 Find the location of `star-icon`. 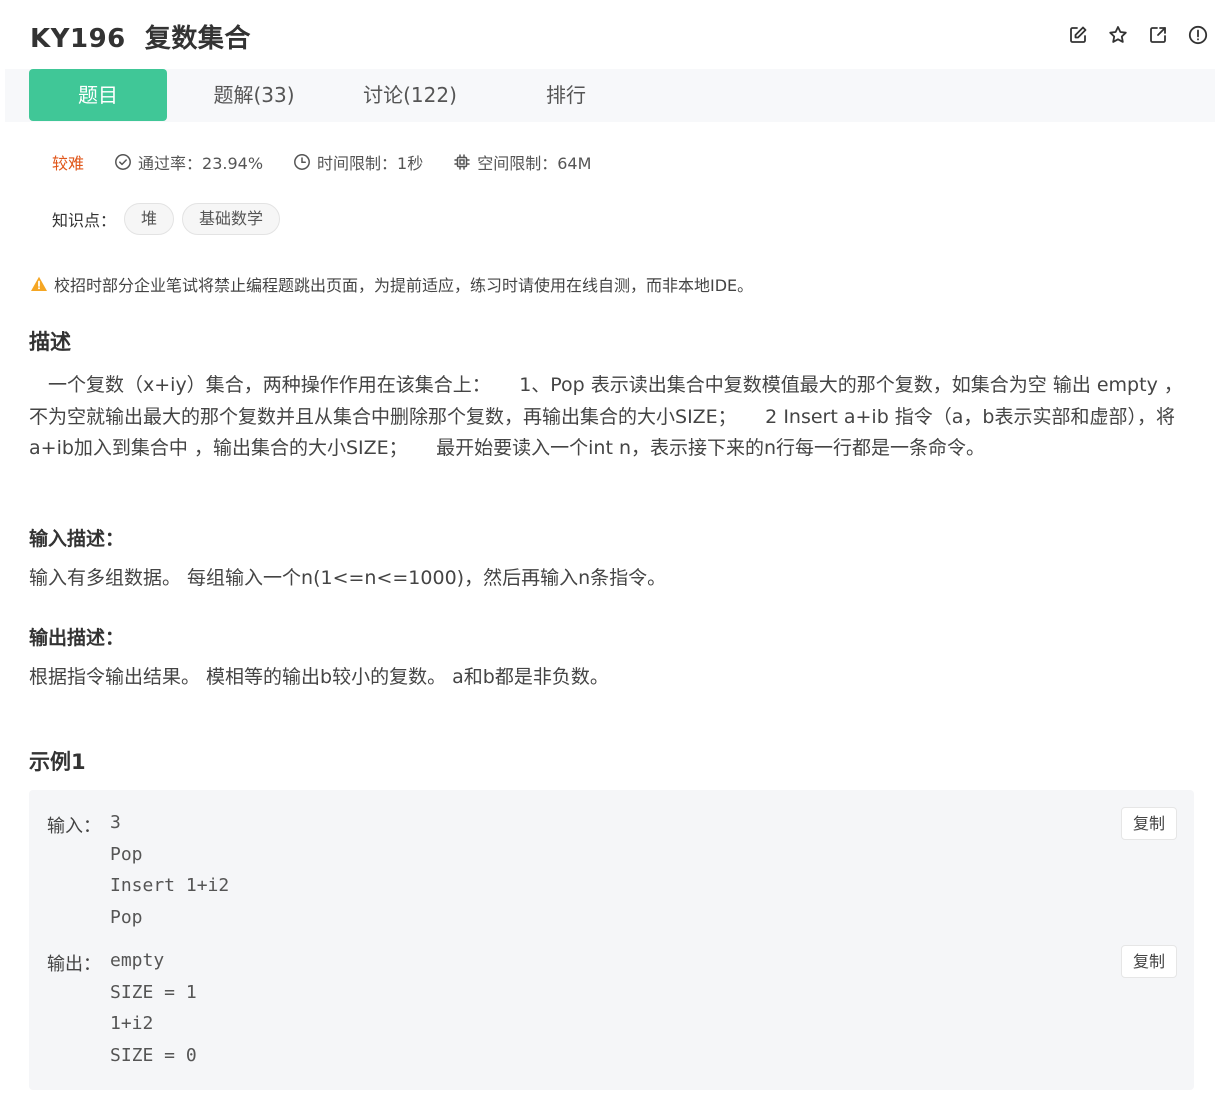

star-icon is located at coordinates (1118, 35).